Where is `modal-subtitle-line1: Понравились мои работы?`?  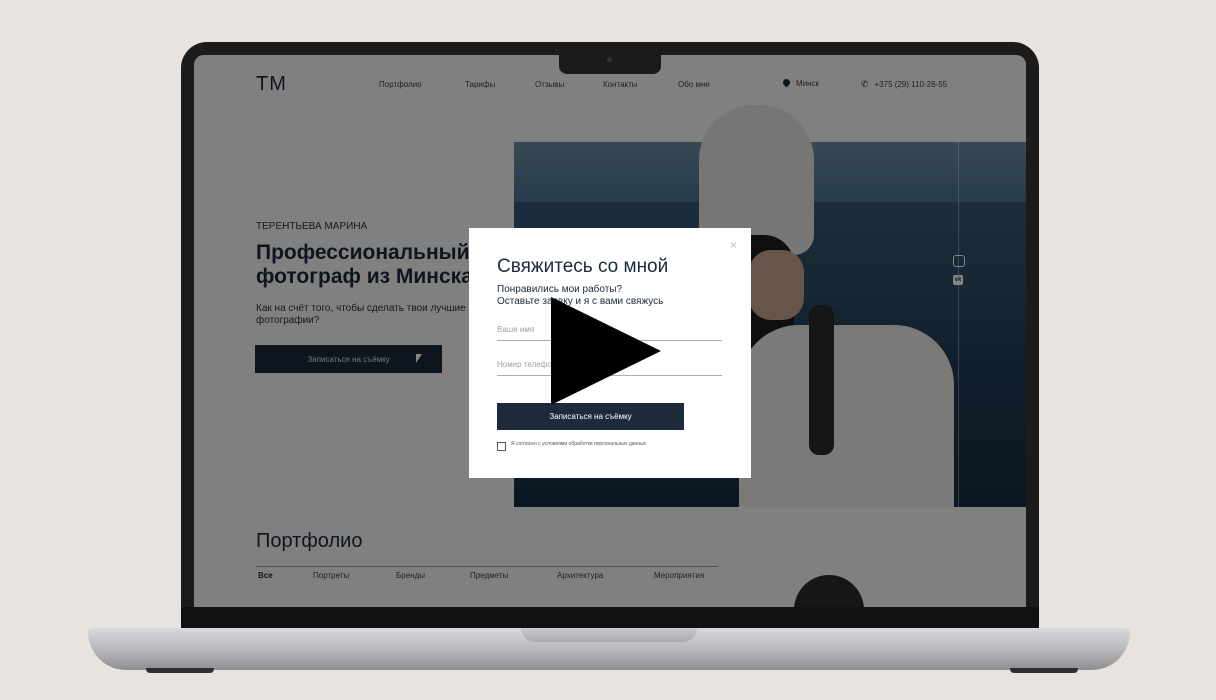
modal-subtitle-line1: Понравились мои работы? is located at coordinates (560, 289).